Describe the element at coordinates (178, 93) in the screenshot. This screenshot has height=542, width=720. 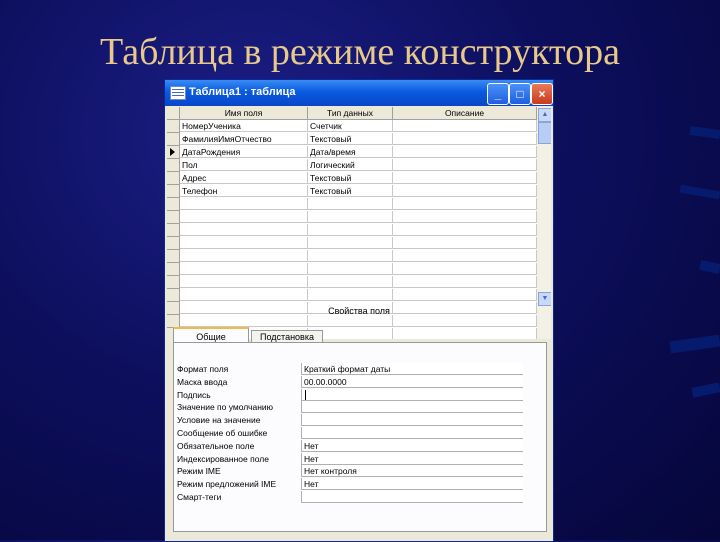
I see `table-icon` at that location.